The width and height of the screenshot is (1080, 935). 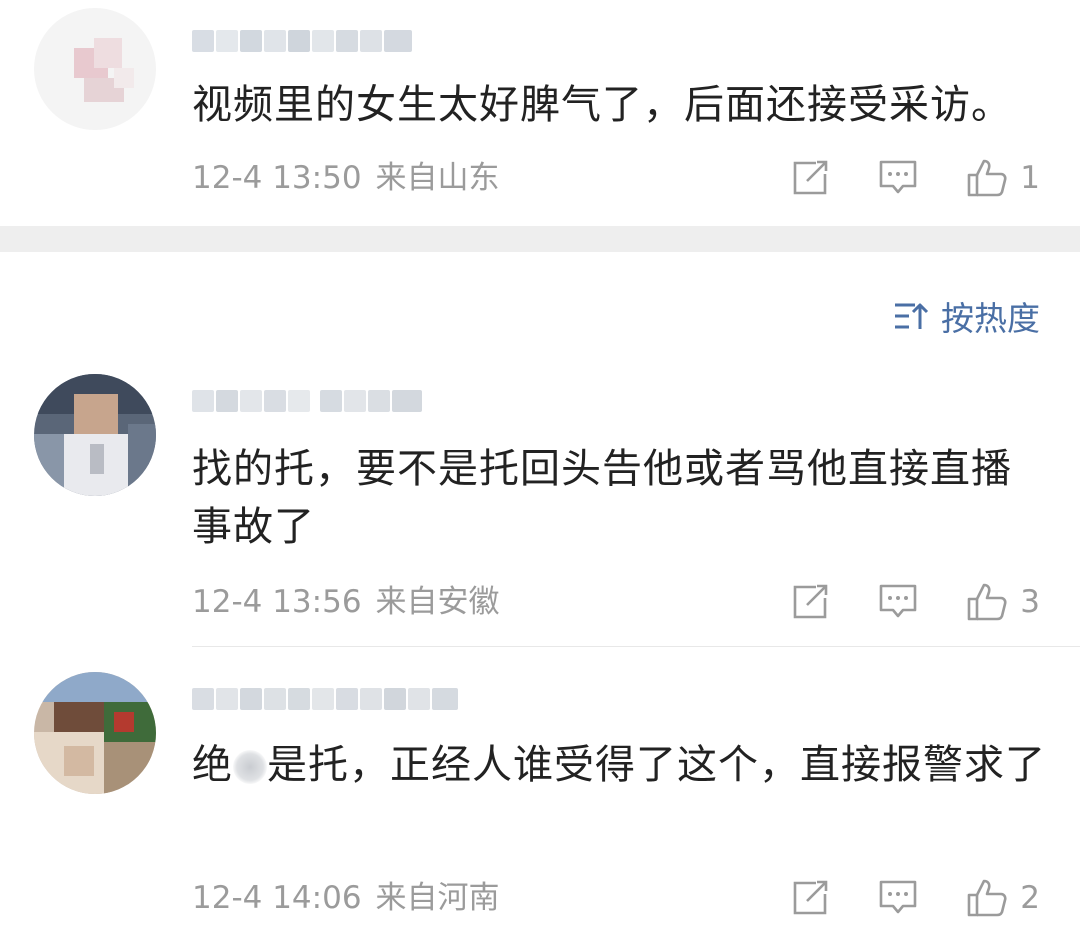 I want to click on comment-meta: 12-4 14:06 来自河南, so click(x=346, y=898).